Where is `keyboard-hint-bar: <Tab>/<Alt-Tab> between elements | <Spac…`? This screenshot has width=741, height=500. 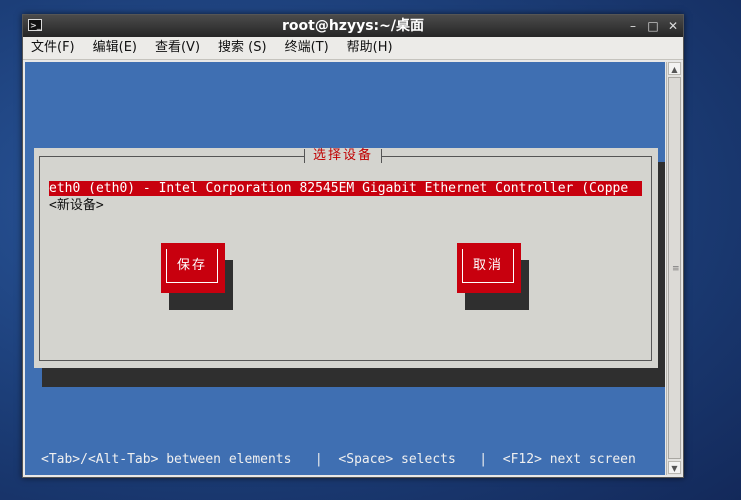
keyboard-hint-bar: <Tab>/<Alt-Tab> between elements | <Spac… is located at coordinates (338, 459).